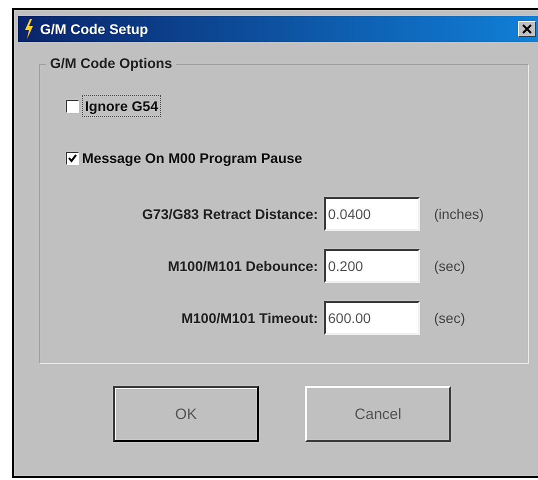 The image size is (538, 480). I want to click on input-field: 600.00, so click(372, 318).